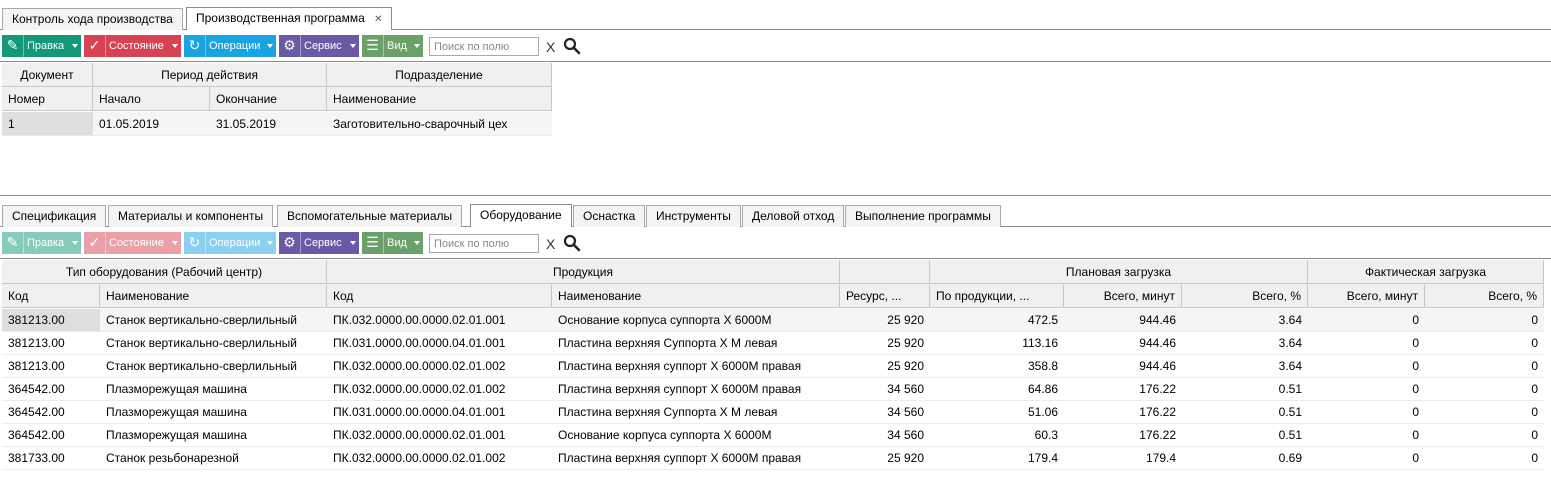 This screenshot has height=484, width=1551. What do you see at coordinates (997, 412) in the screenshot?
I see `cell-by-product: 51.06` at bounding box center [997, 412].